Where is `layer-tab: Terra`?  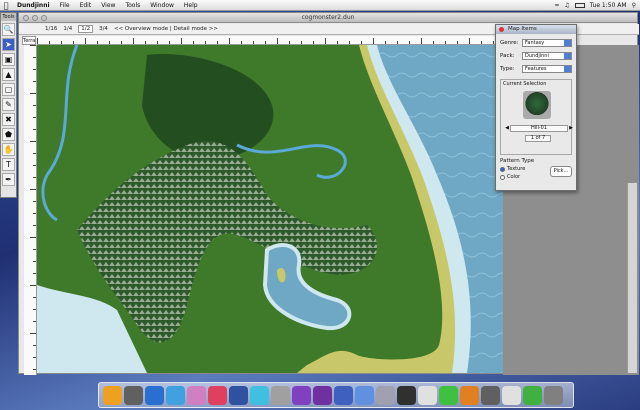
layer-tab: Terra is located at coordinates (29, 40).